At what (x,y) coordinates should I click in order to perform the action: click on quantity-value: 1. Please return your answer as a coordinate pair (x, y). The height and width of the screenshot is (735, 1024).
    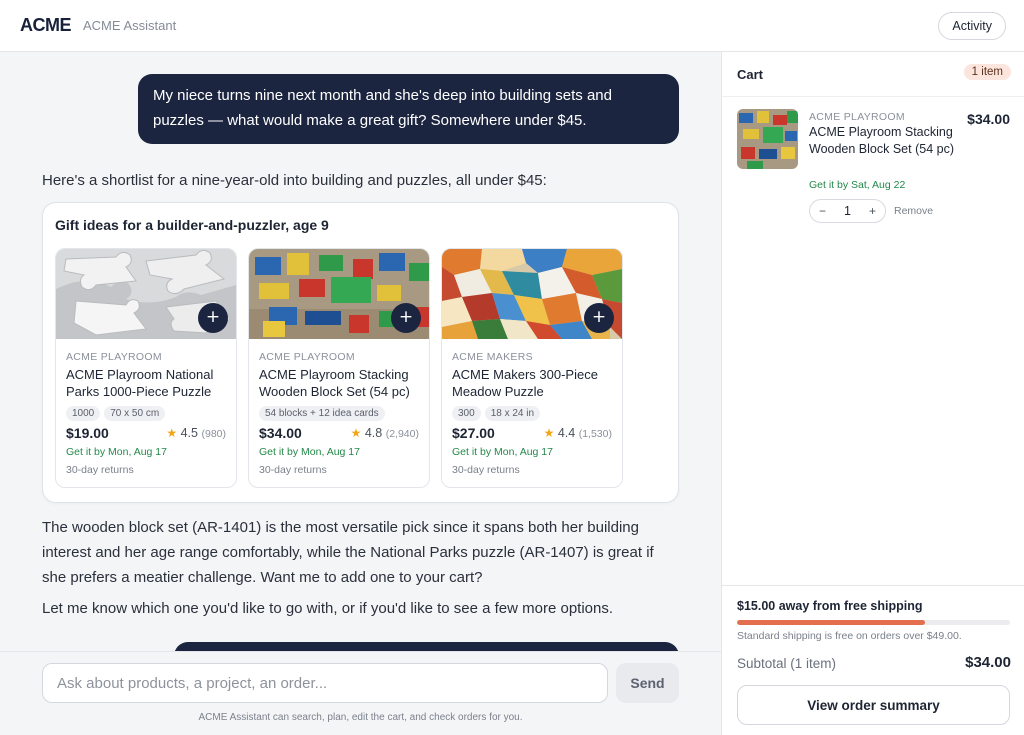
    Looking at the image, I should click on (847, 211).